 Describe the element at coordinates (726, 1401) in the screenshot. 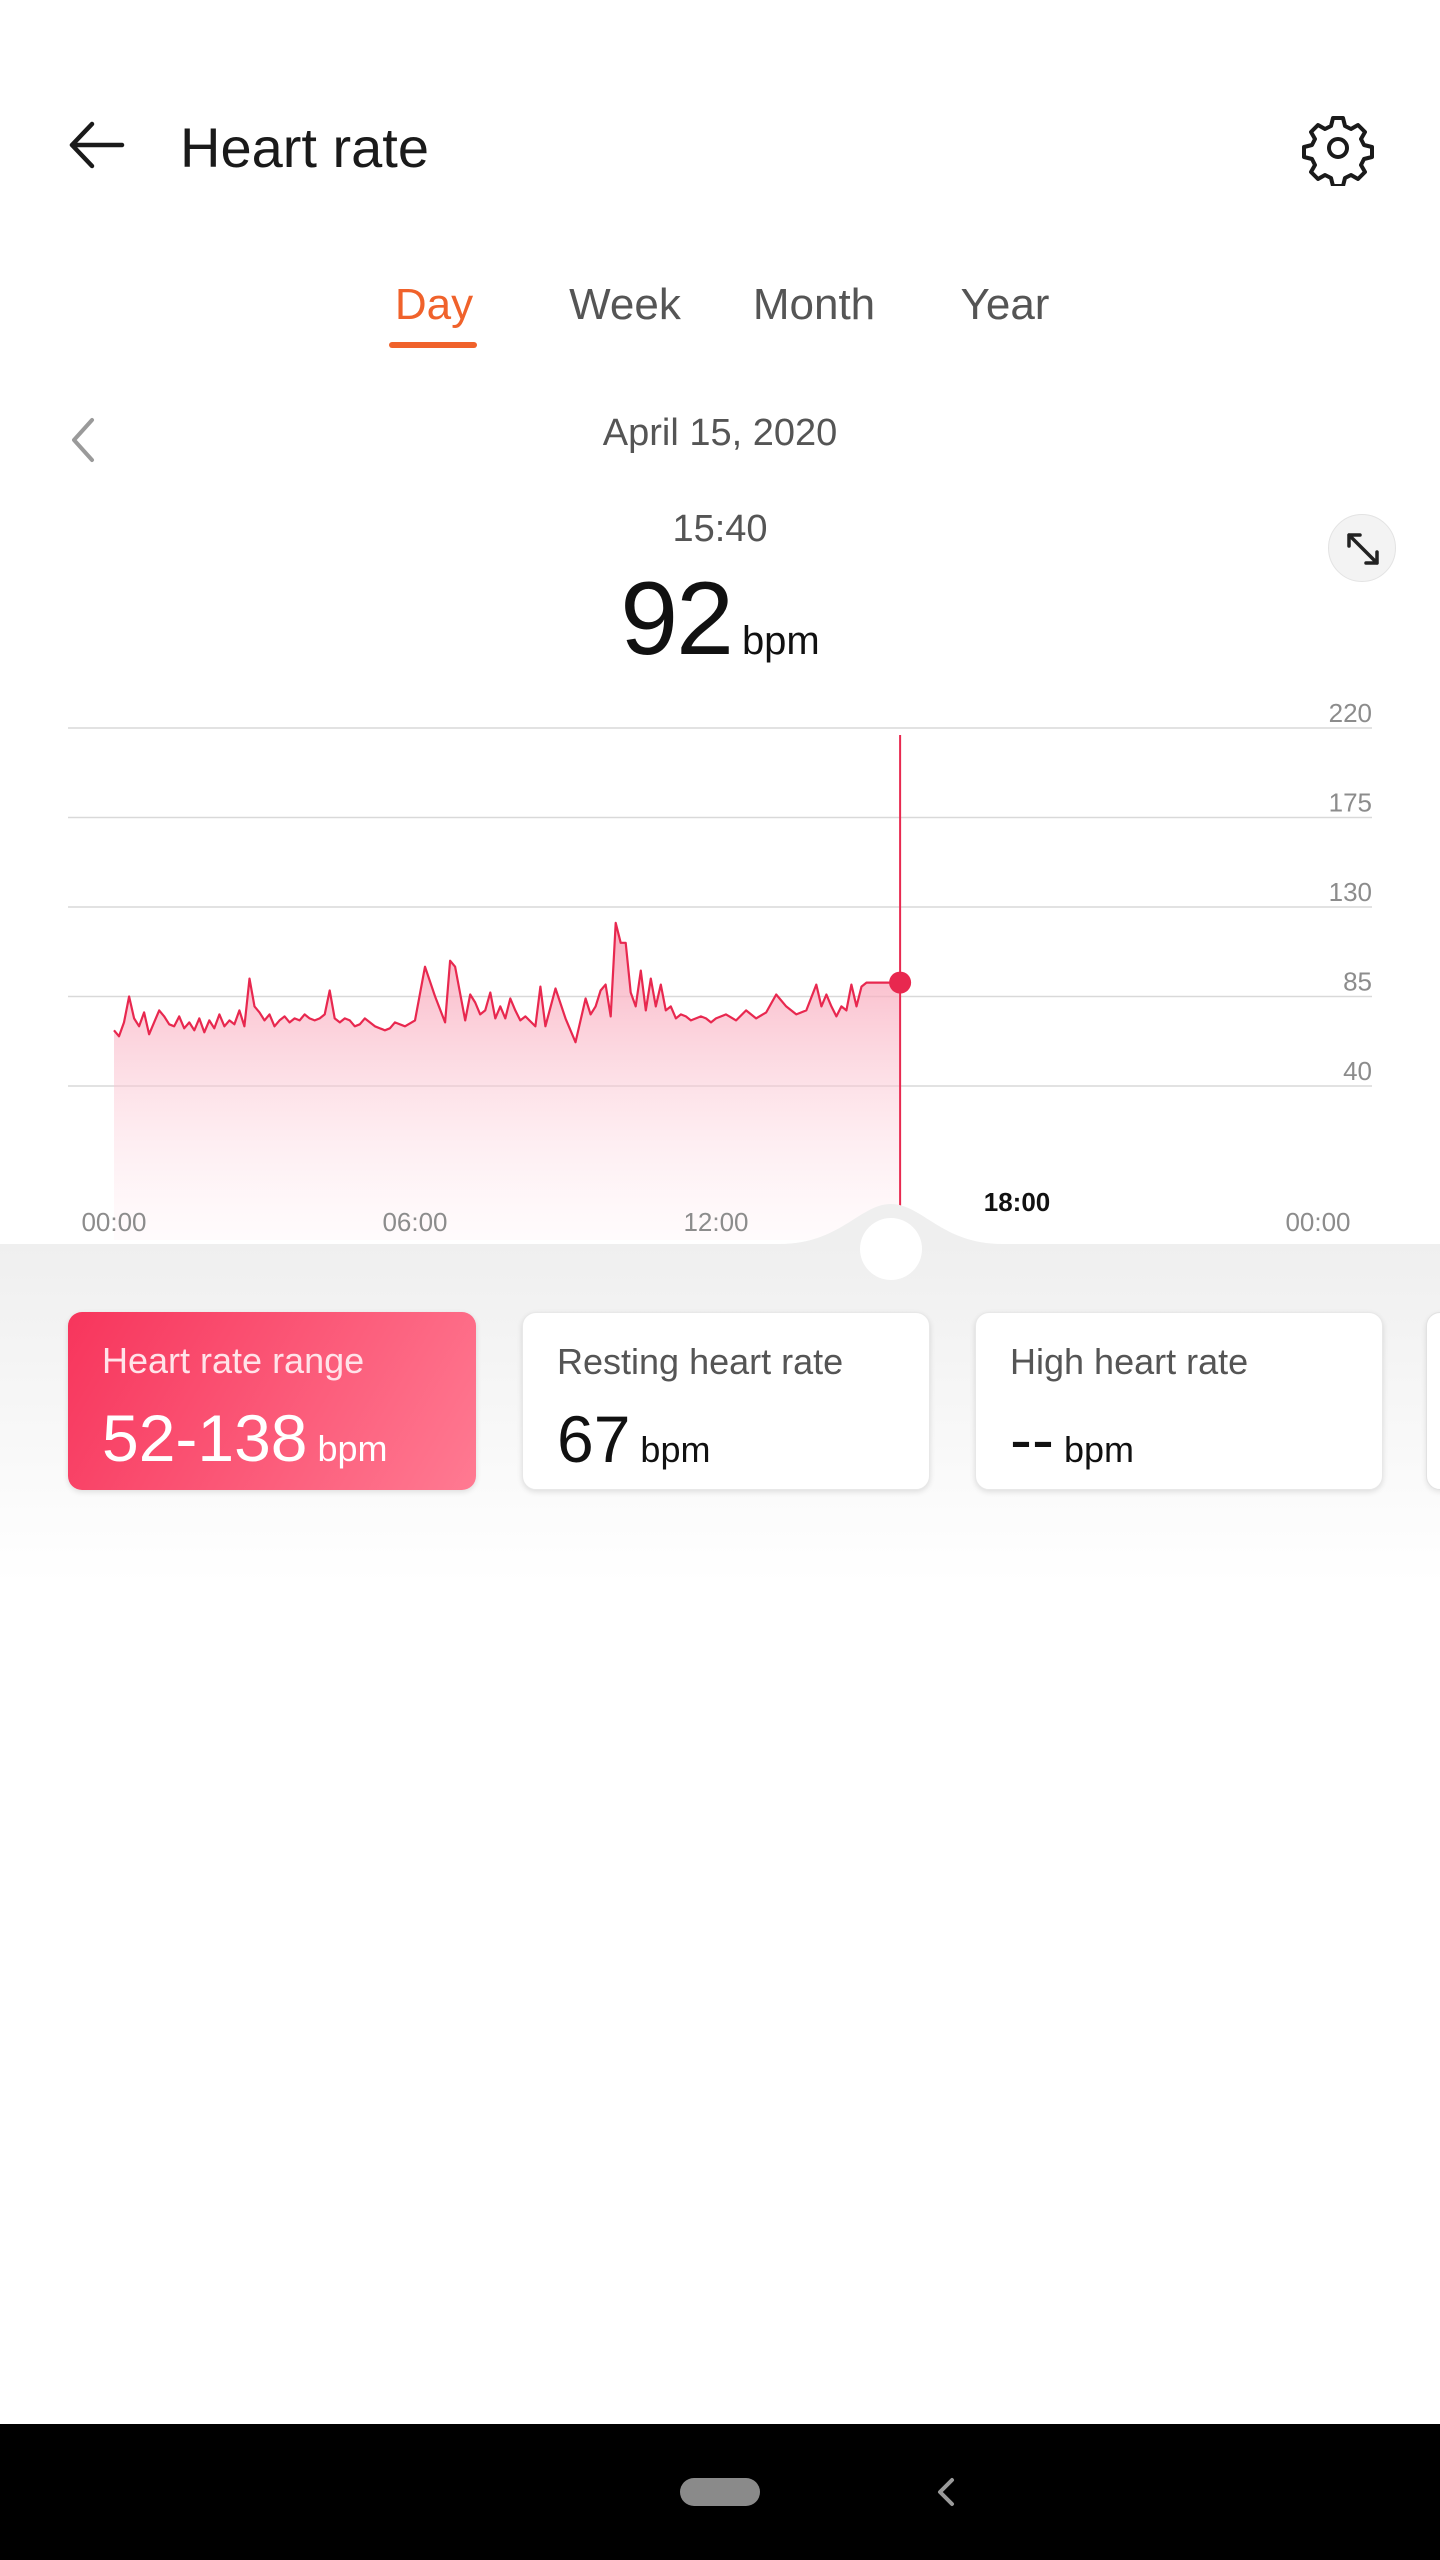

I see `card-resting-heart-rate: Resting heart rate 67 bpm` at that location.